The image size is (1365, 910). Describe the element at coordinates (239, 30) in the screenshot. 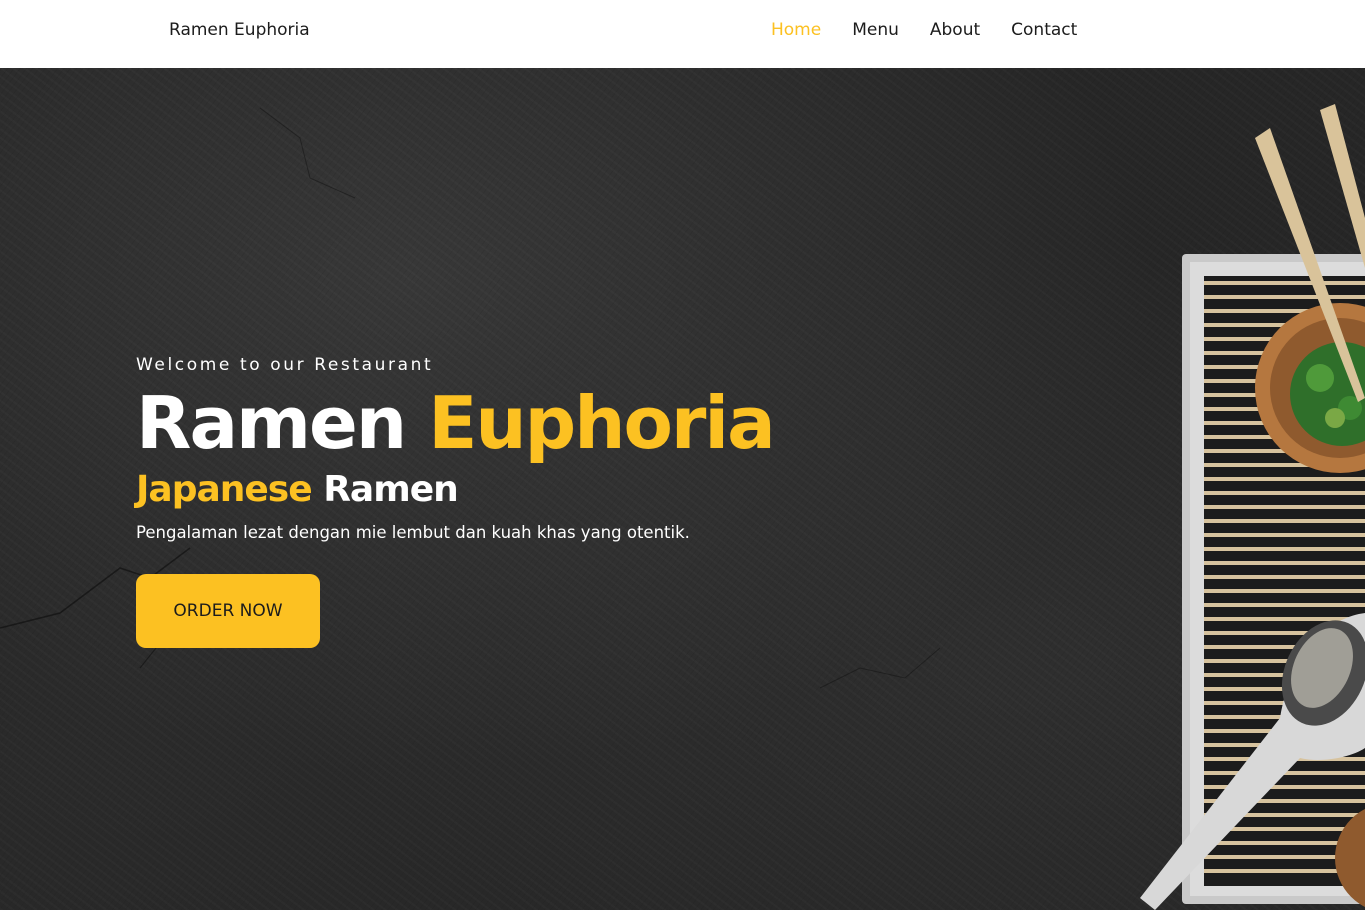

I see `brand-logo-text: Ramen Euphoria` at that location.